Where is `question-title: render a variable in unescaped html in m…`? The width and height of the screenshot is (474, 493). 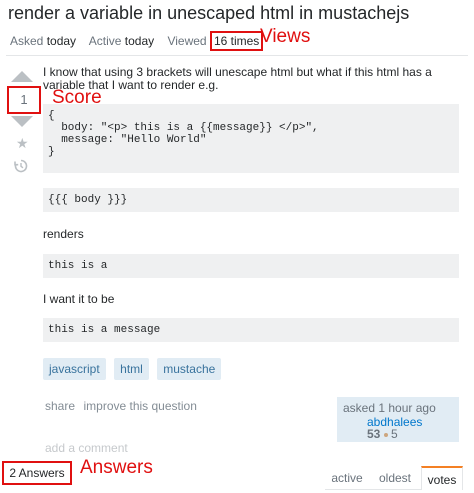 question-title: render a variable in unescaped html in m… is located at coordinates (208, 13).